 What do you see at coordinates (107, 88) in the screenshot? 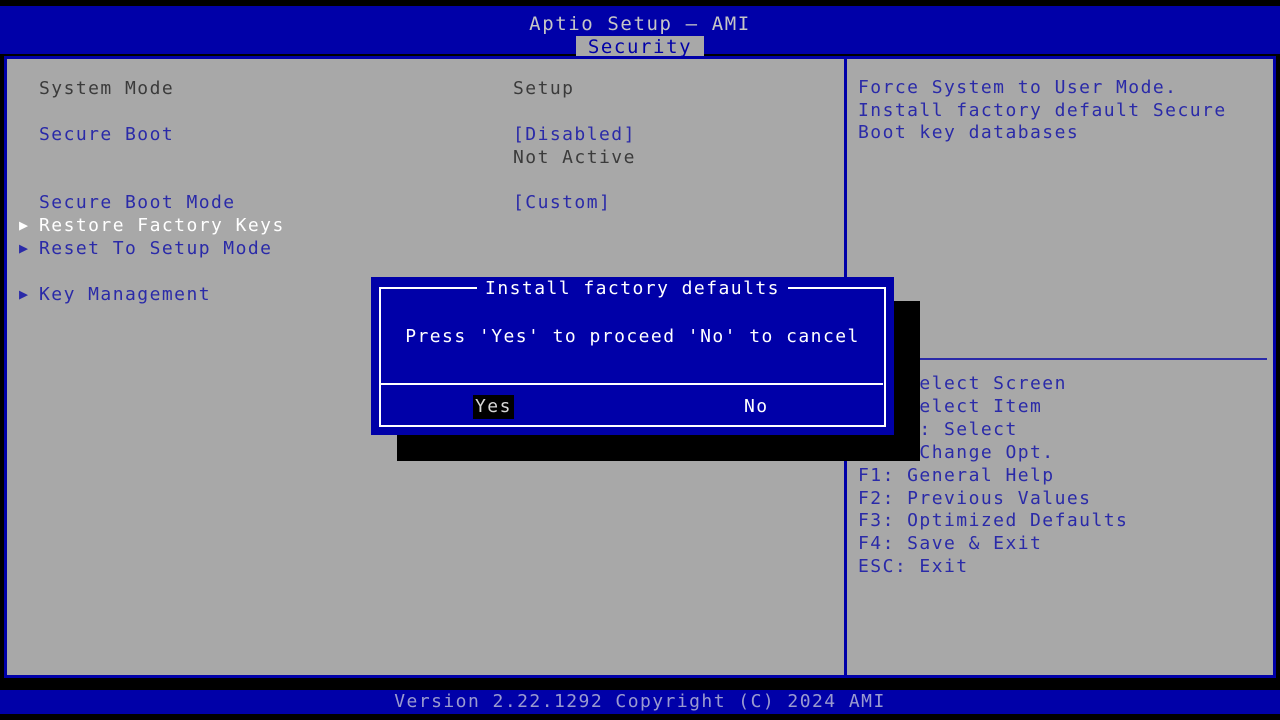
I see `setting-label: System Mode` at bounding box center [107, 88].